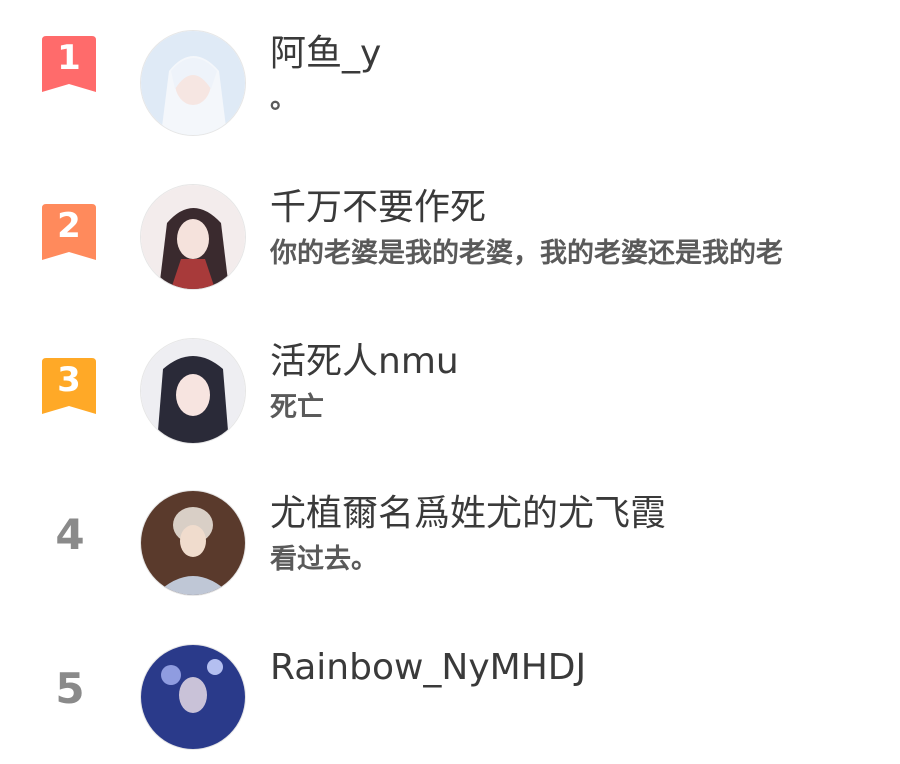 This screenshot has height=764, width=900. Describe the element at coordinates (69, 58) in the screenshot. I see `rank-number: 1` at that location.